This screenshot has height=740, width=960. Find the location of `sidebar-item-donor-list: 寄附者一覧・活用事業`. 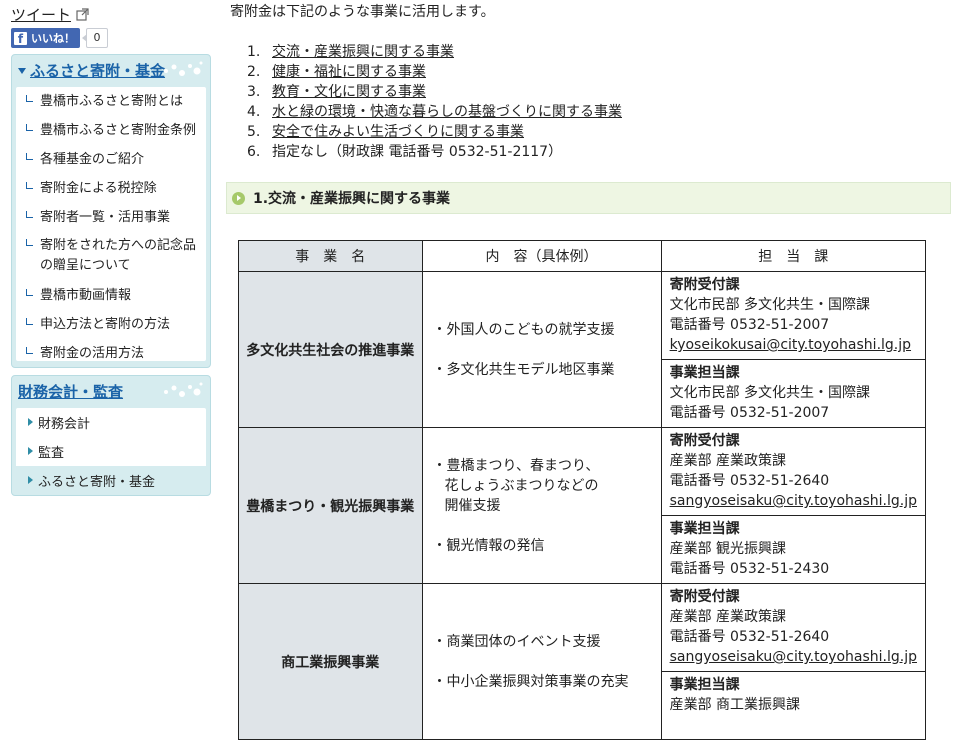

sidebar-item-donor-list: 寄附者一覧・活用事業 is located at coordinates (111, 217).